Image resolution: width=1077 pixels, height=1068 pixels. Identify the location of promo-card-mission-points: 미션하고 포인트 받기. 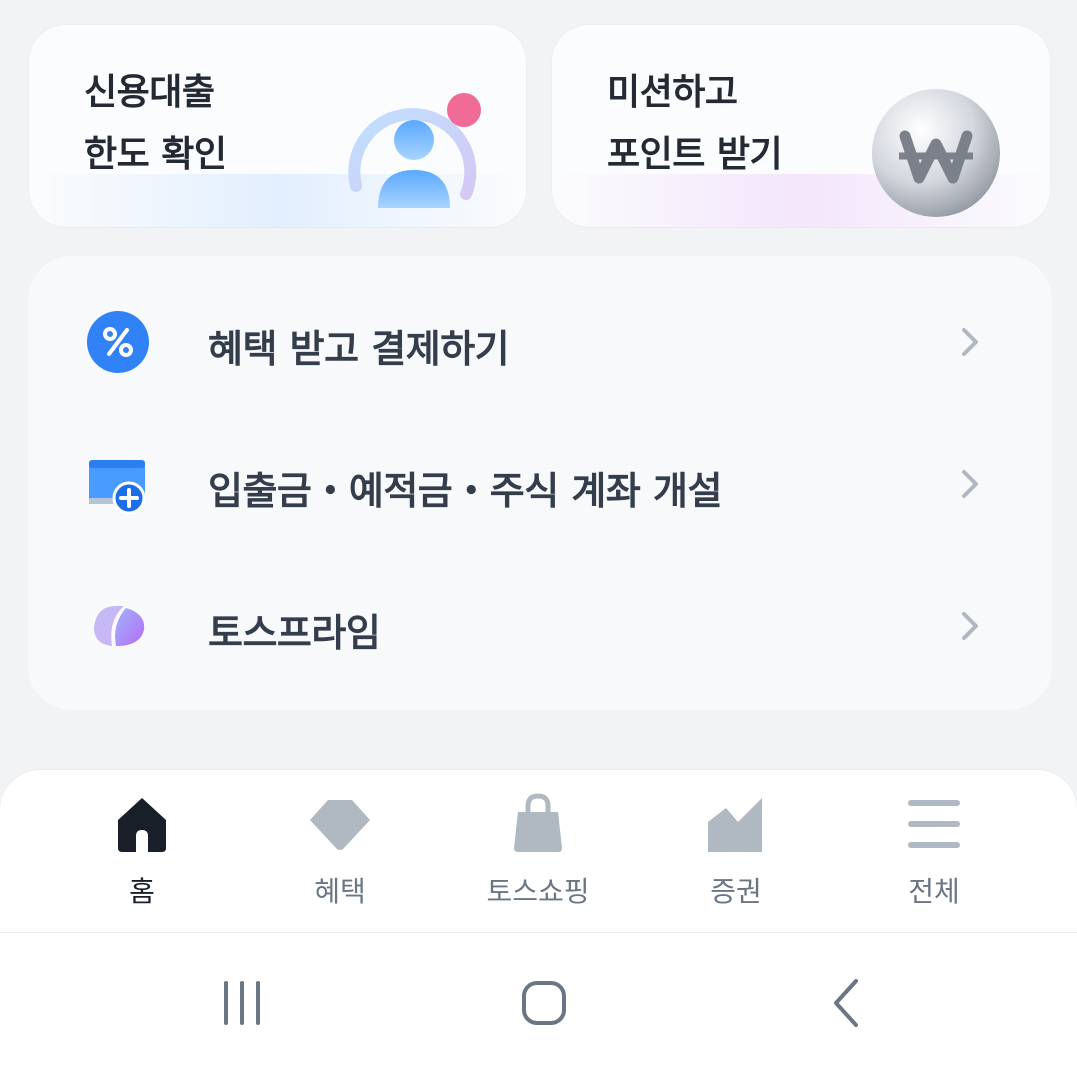
(801, 126).